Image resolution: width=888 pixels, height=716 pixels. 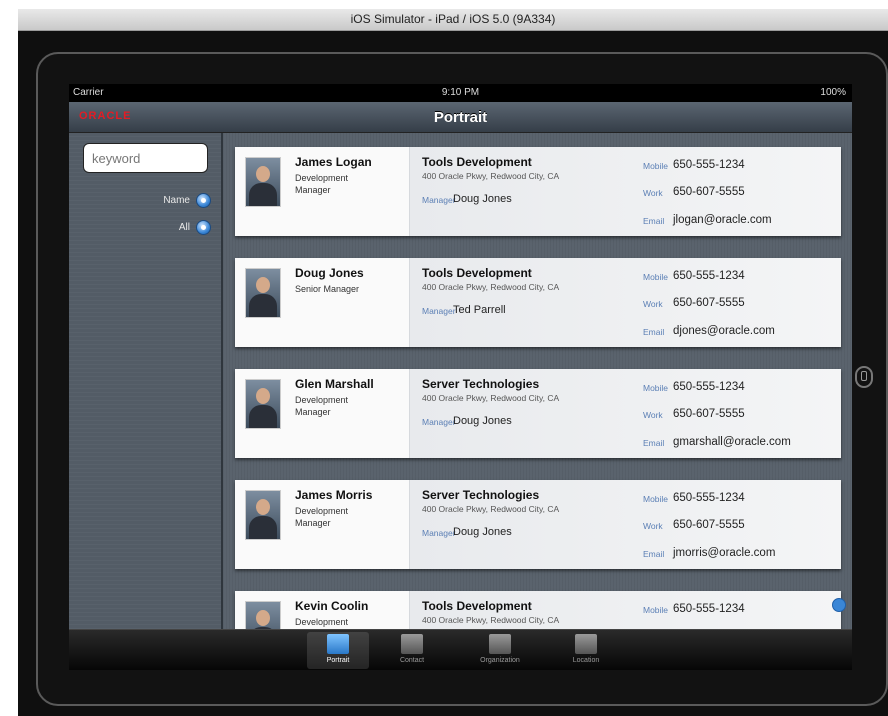 What do you see at coordinates (412, 660) in the screenshot?
I see `tab-label: Contact` at bounding box center [412, 660].